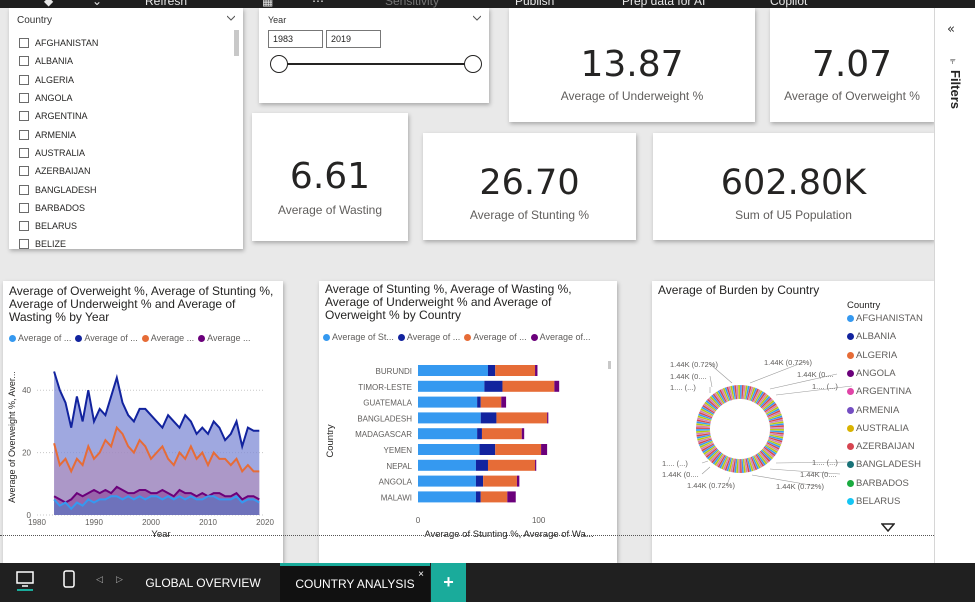 The image size is (975, 602). I want to click on next-page-icon: ▷, so click(119, 580).